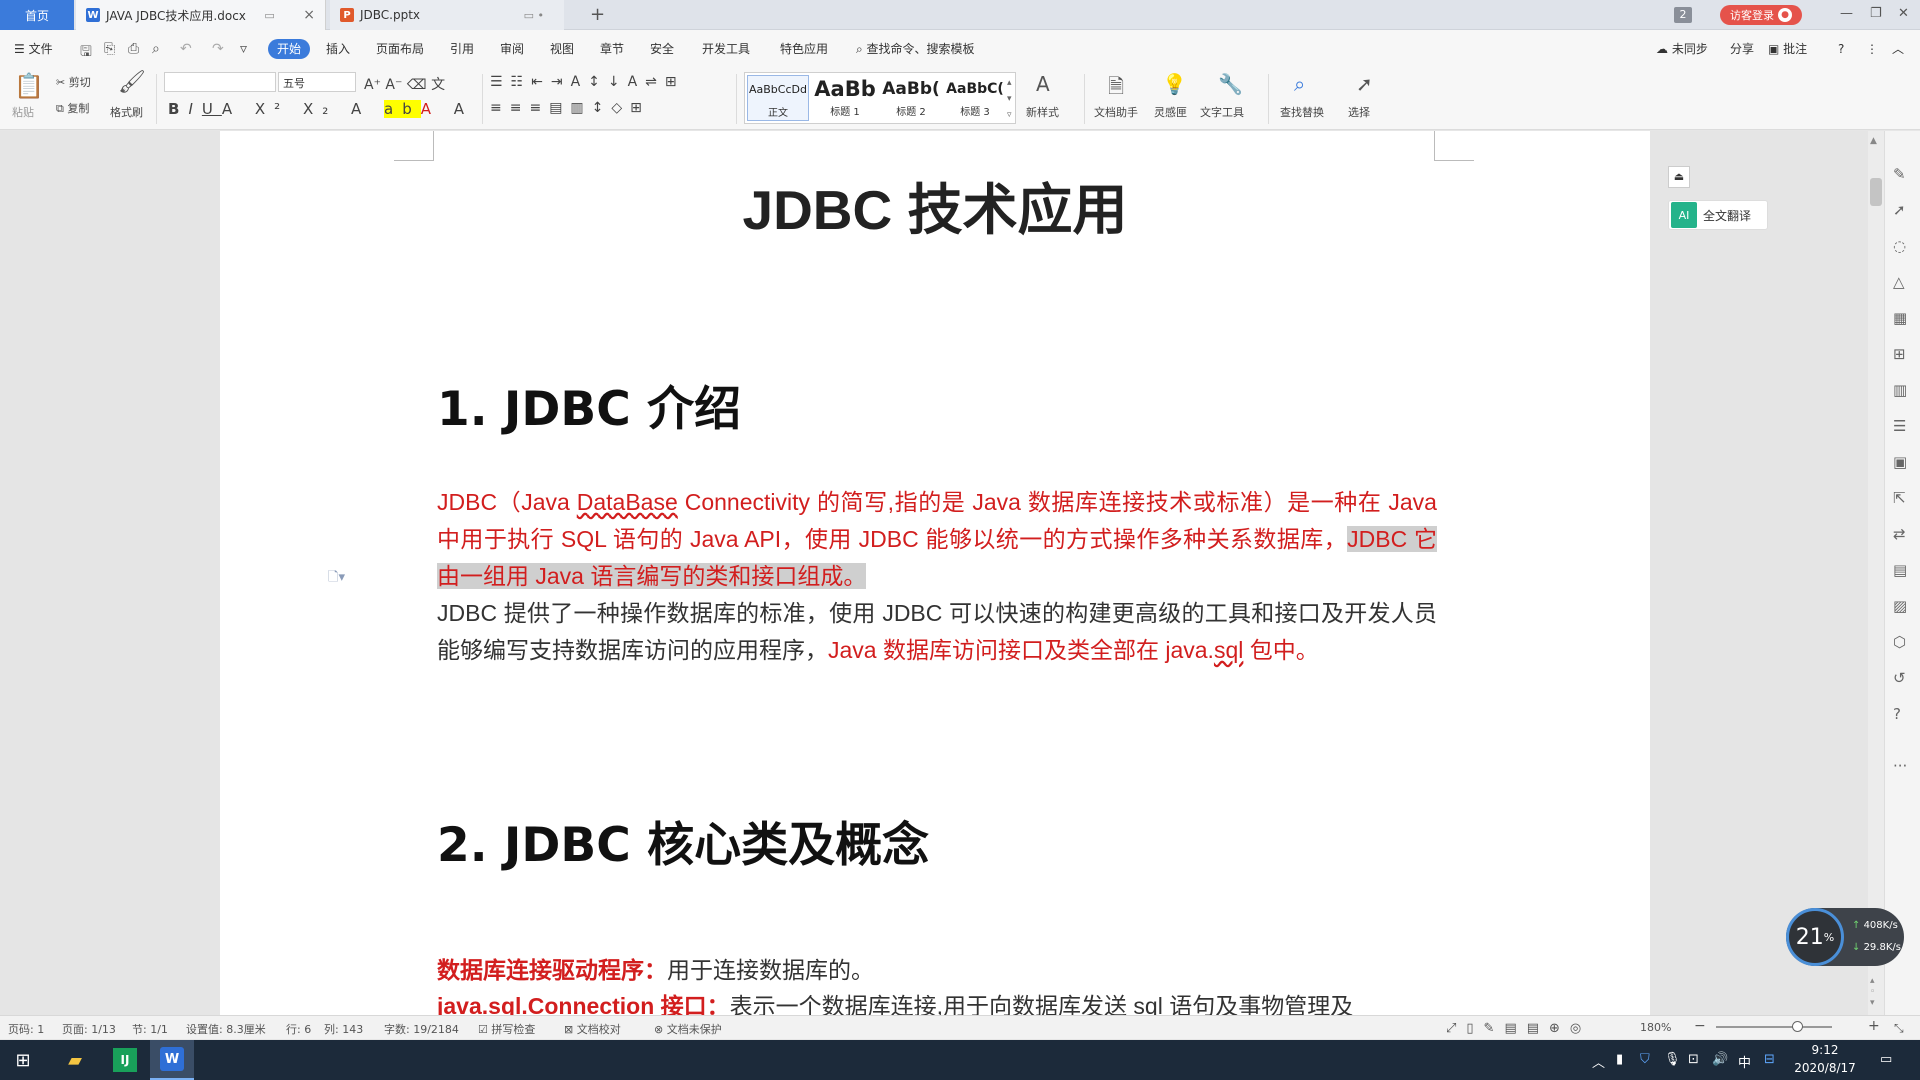 The width and height of the screenshot is (1920, 1080). What do you see at coordinates (1899, 282) in the screenshot?
I see `fill-icon: △` at bounding box center [1899, 282].